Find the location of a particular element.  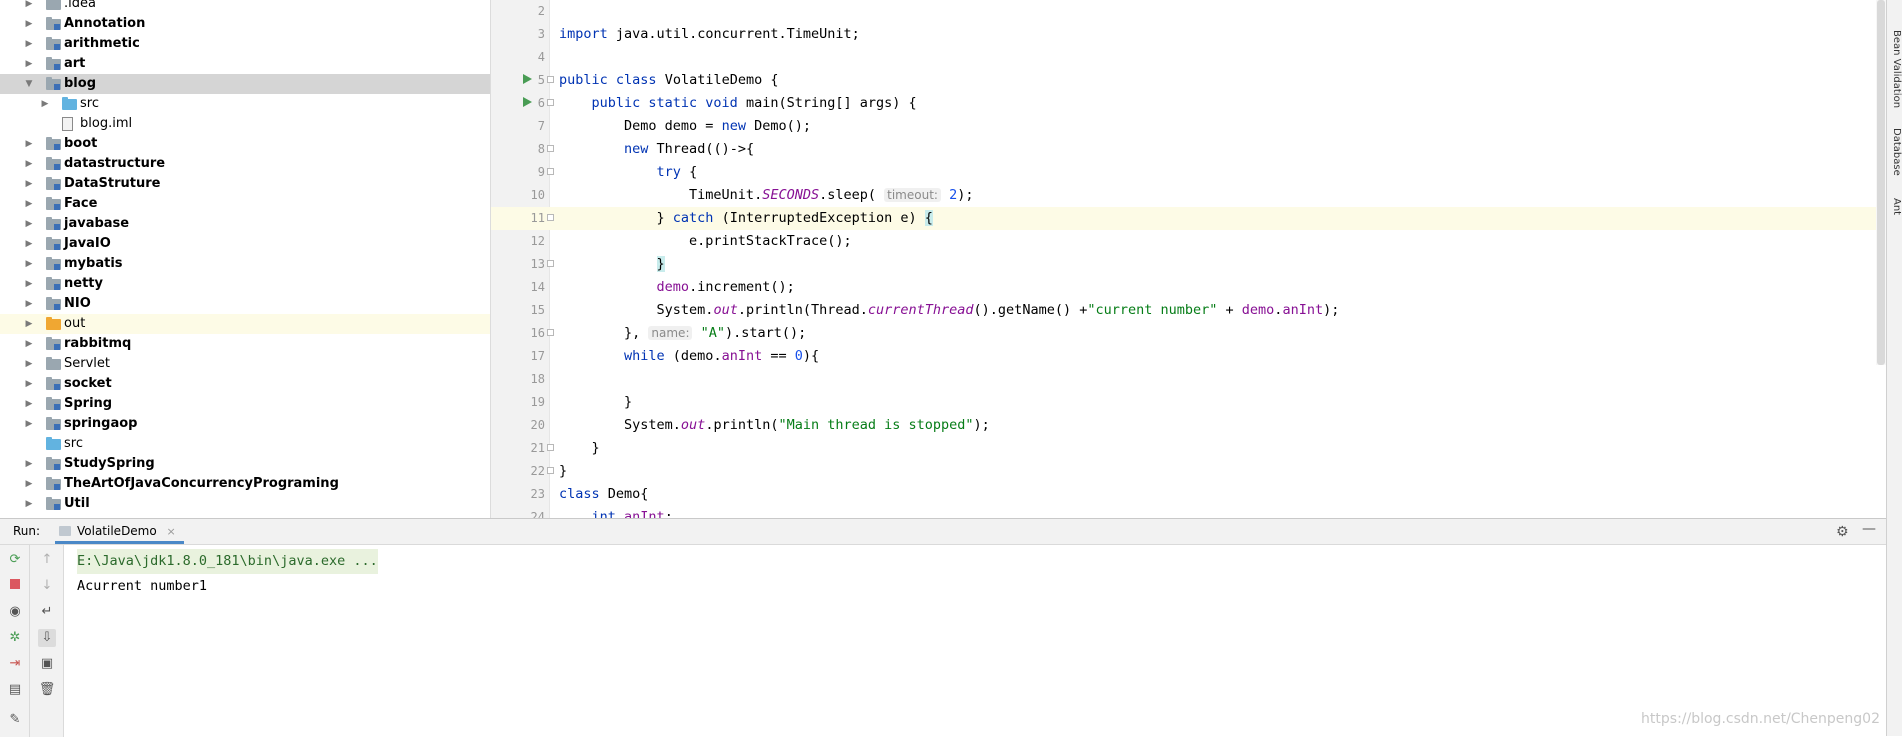

tree-item: ▶ DataStruture is located at coordinates (245, 184).